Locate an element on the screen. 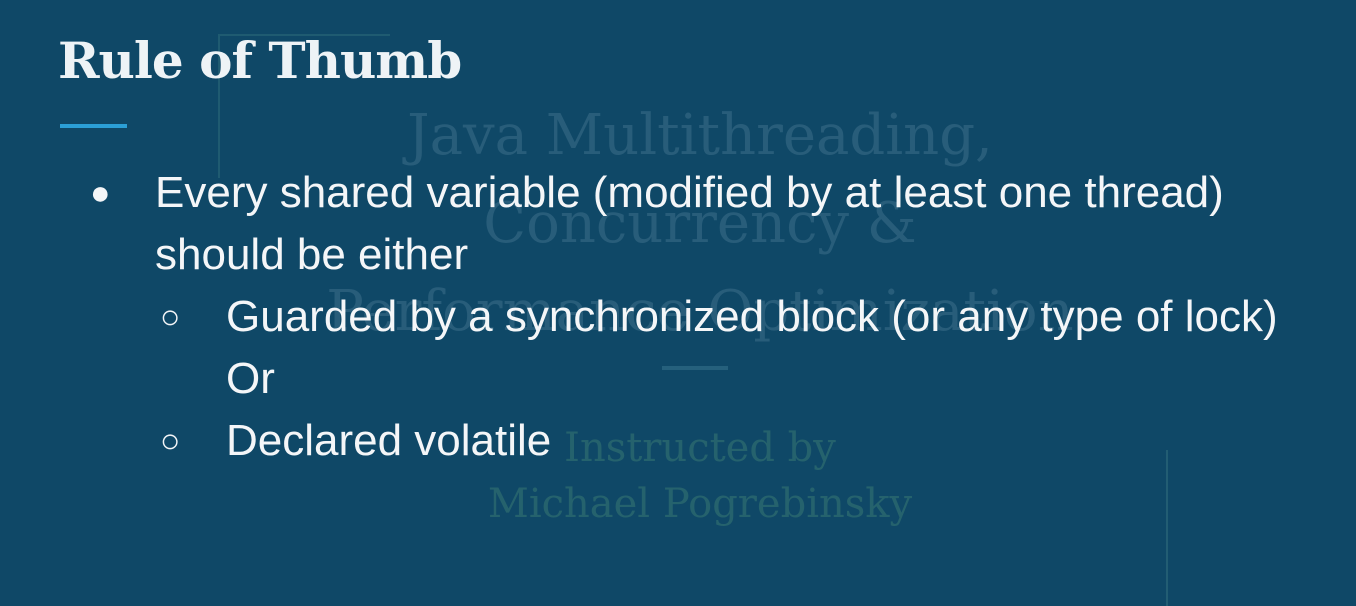 Image resolution: width=1356 pixels, height=606 pixels. watermark-frame-right is located at coordinates (1167, 528).